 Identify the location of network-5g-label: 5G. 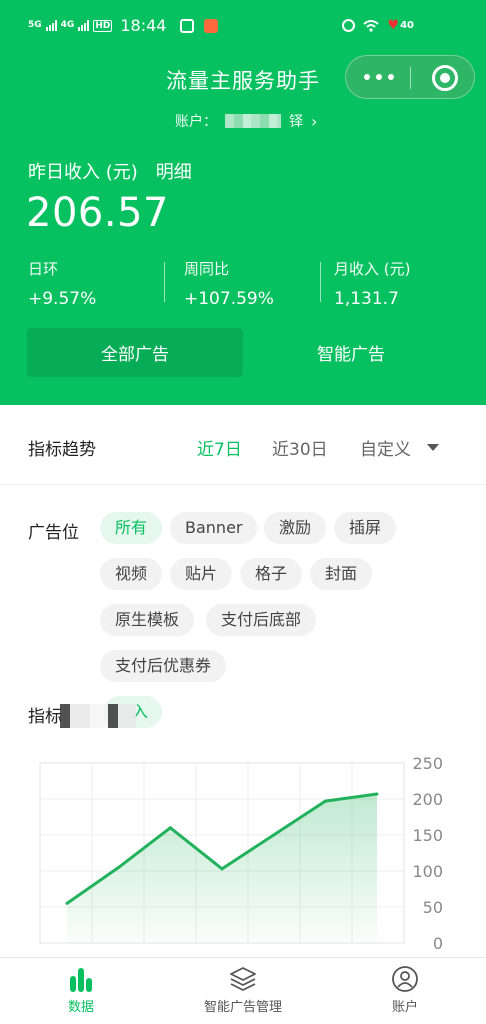
(35, 25).